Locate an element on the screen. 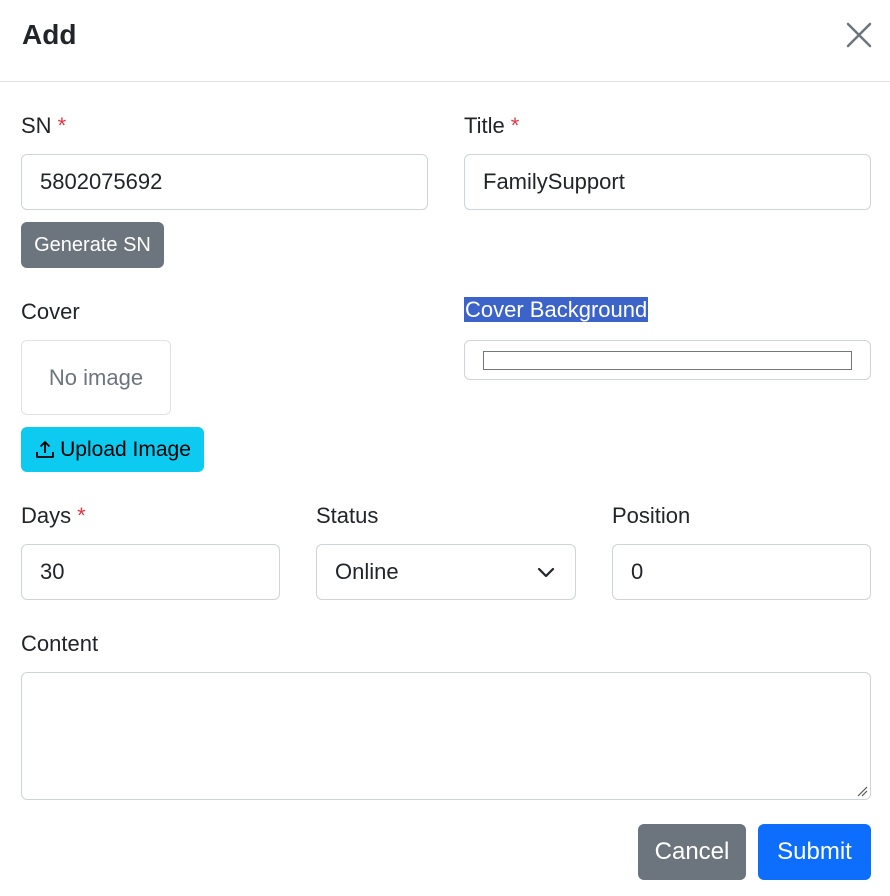 The height and width of the screenshot is (896, 890). title-label: Title * is located at coordinates (492, 125).